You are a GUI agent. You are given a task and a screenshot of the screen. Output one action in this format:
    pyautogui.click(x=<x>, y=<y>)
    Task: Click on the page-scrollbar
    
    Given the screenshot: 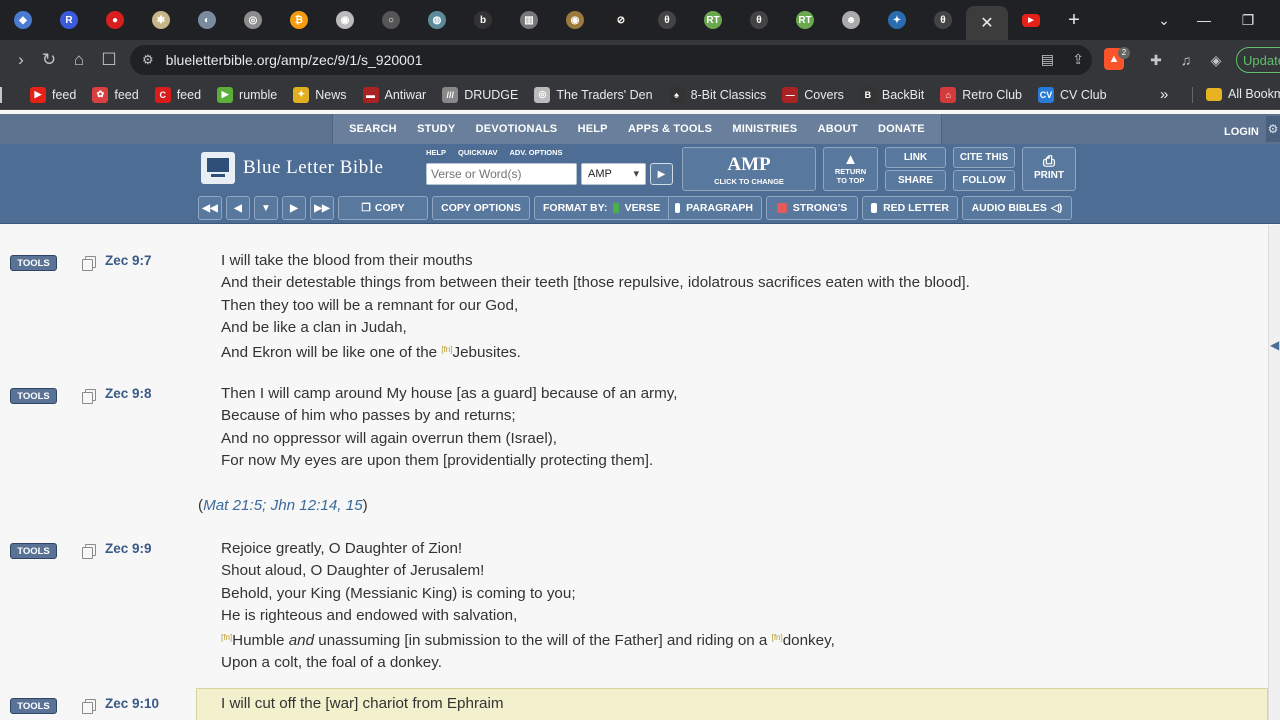 What is the action you would take?
    pyautogui.click(x=1274, y=472)
    